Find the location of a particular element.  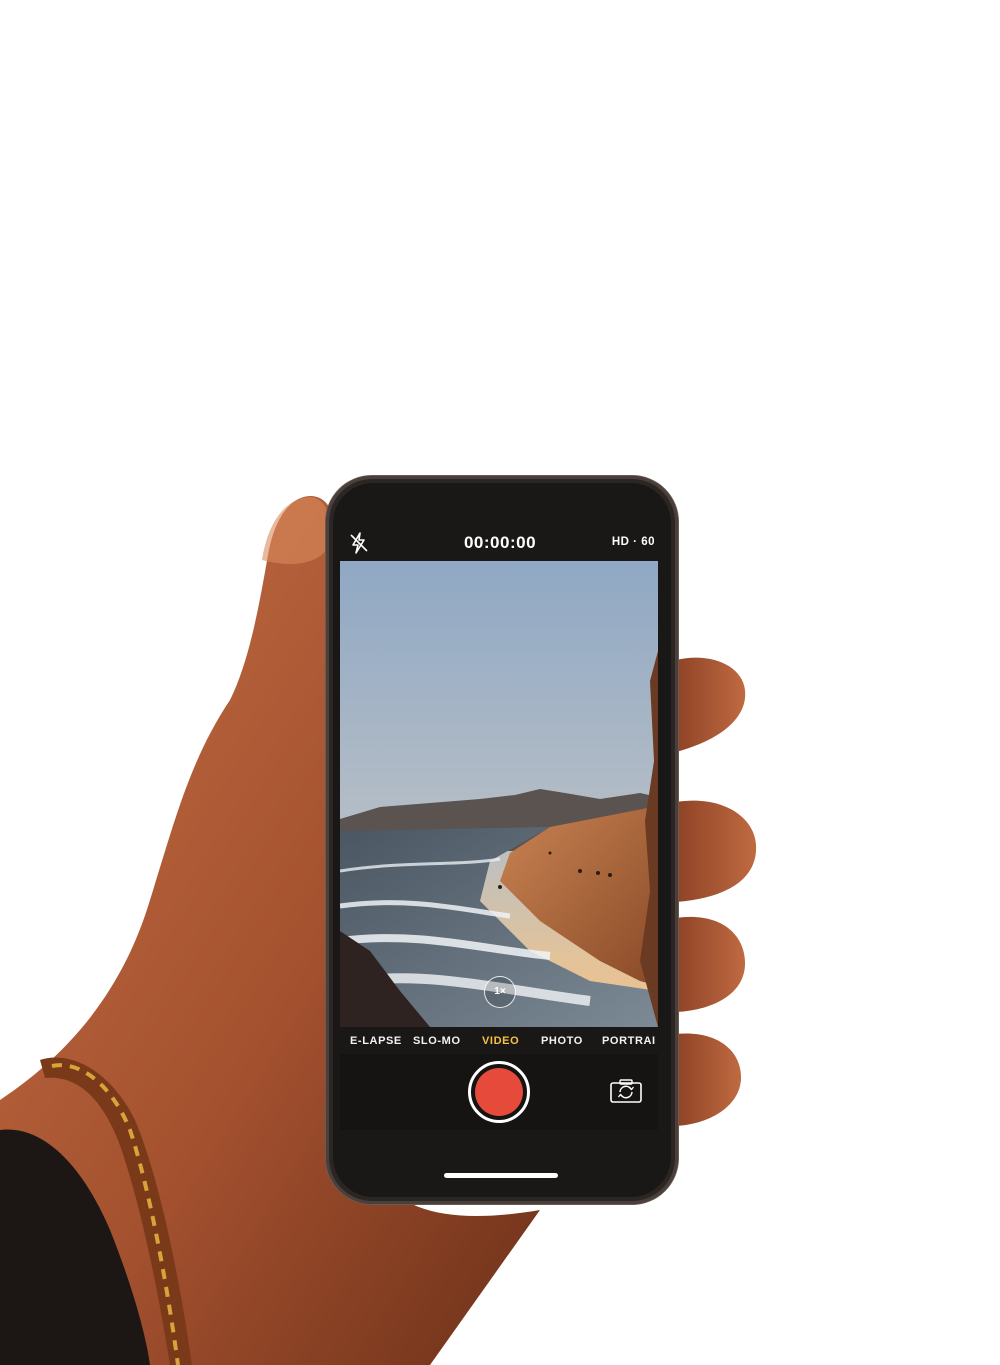

camera-viewfinder is located at coordinates (499, 794).